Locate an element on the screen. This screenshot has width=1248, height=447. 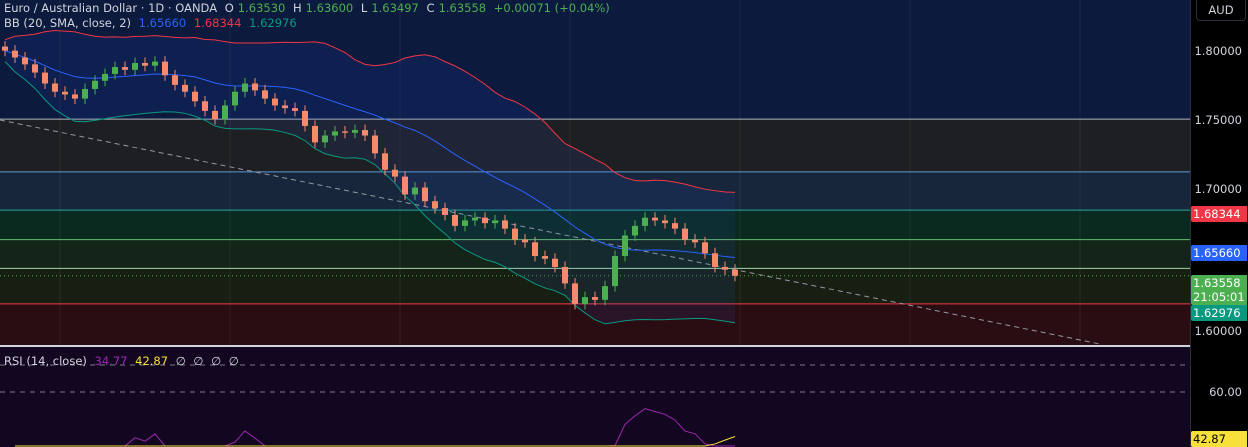
bb-lower-value: 1.62976 is located at coordinates (273, 23).